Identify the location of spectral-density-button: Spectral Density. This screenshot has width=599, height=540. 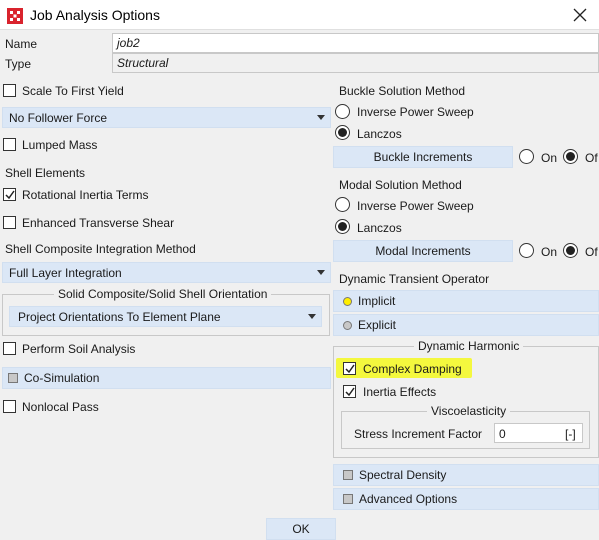
(466, 475).